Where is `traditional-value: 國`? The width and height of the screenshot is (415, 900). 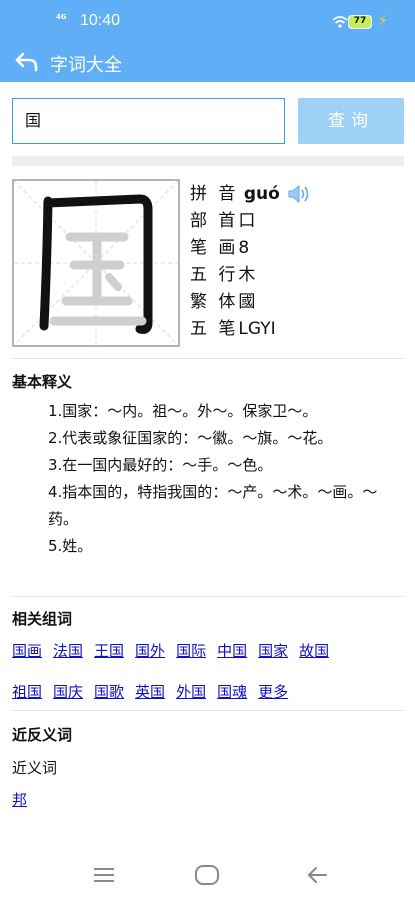
traditional-value: 國 is located at coordinates (247, 302).